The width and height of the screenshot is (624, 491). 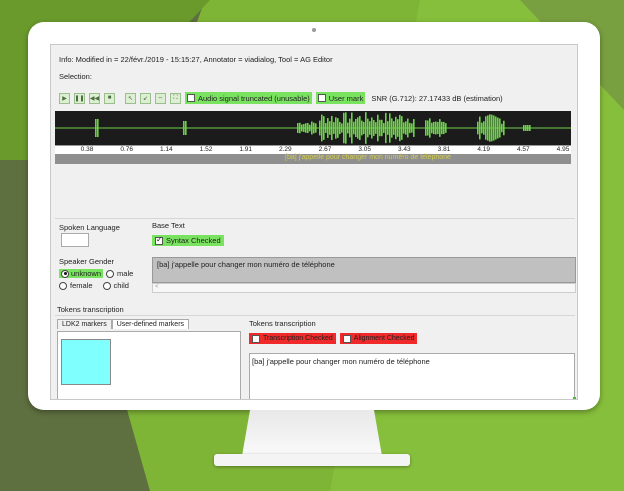 I want to click on audio-truncated-box, so click(x=191, y=98).